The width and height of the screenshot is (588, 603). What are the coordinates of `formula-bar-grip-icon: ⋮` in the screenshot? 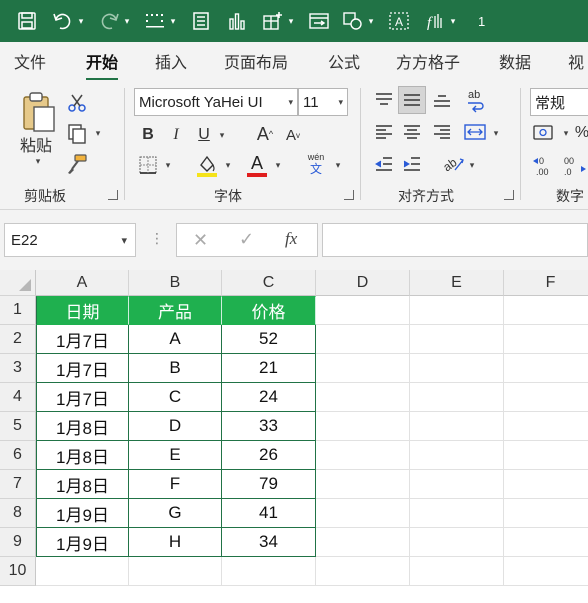 It's located at (157, 240).